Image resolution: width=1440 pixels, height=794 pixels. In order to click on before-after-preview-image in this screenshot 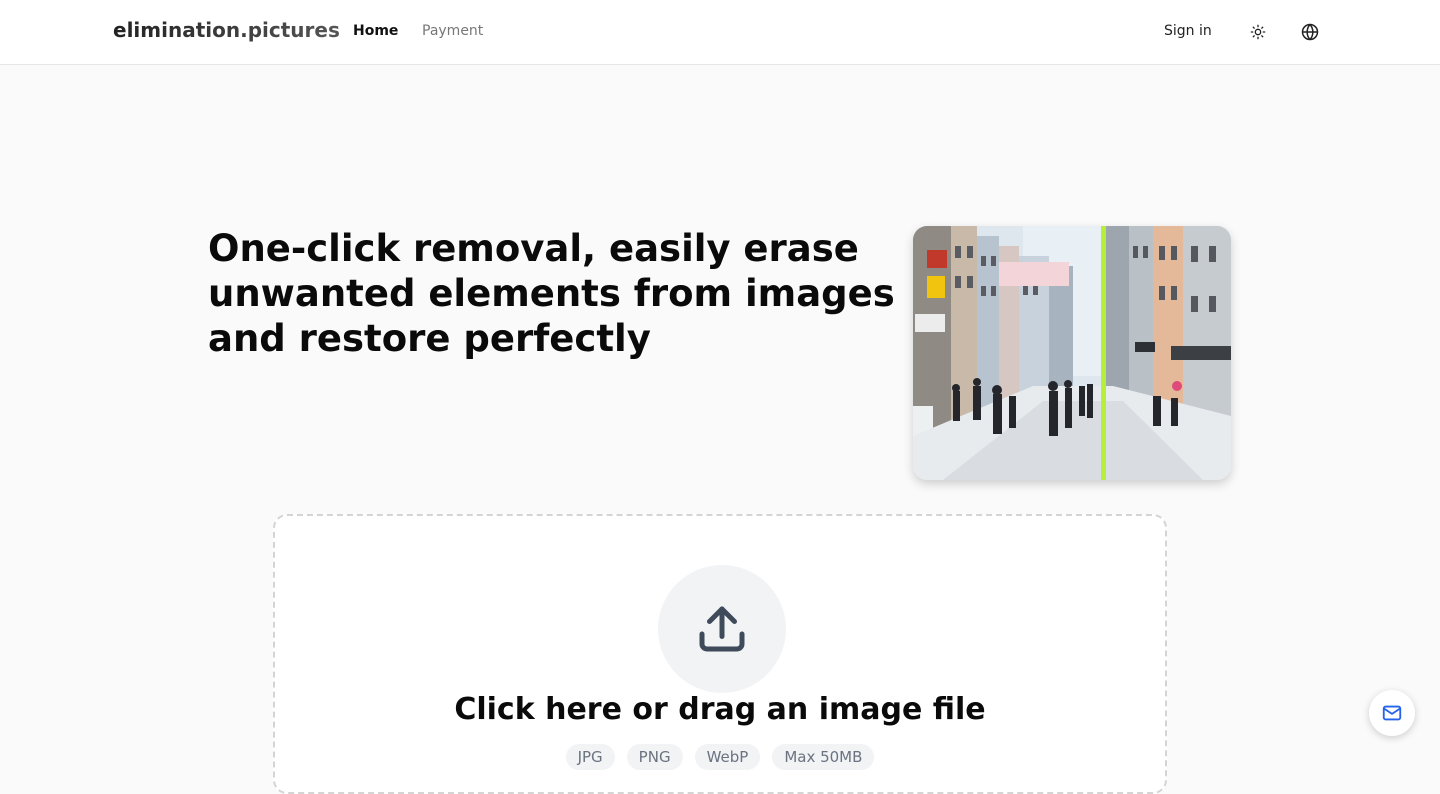, I will do `click(1072, 353)`.